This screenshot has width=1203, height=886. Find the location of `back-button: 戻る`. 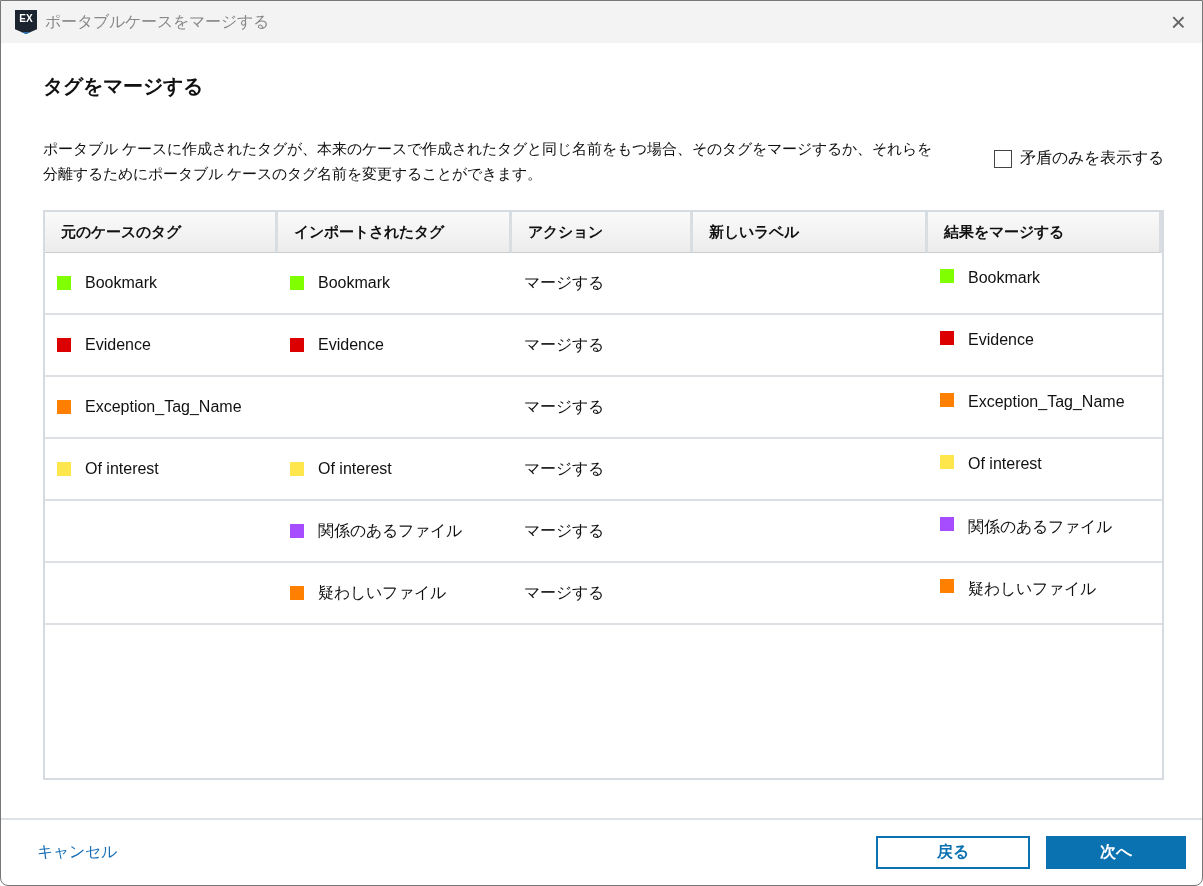

back-button: 戻る is located at coordinates (953, 853).